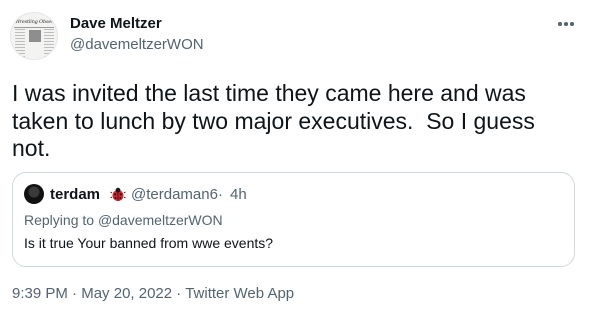  I want to click on tweet-date: May 20, 2022, so click(126, 293).